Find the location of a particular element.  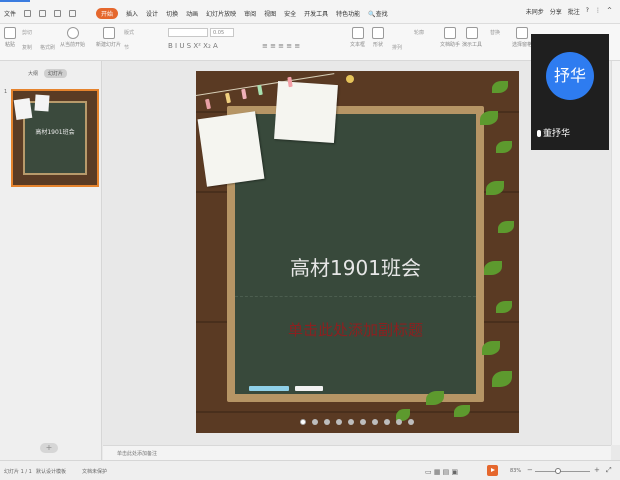

tab-developer: 开发工具 is located at coordinates (316, 13).